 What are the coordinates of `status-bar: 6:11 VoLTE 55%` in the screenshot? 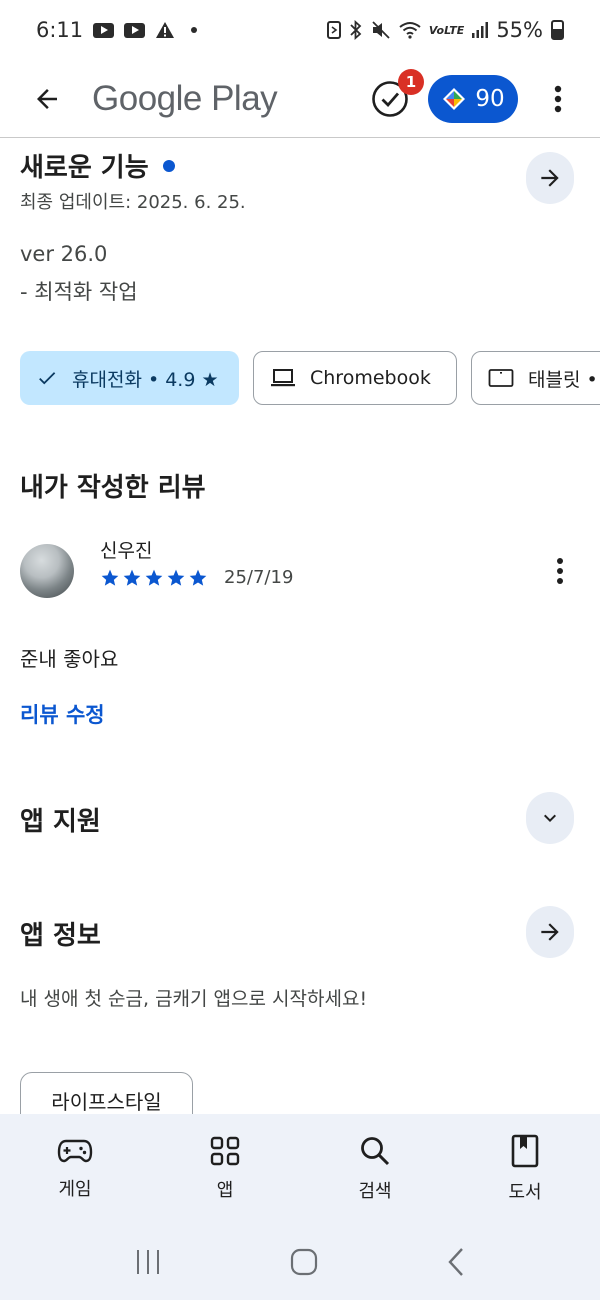 It's located at (300, 30).